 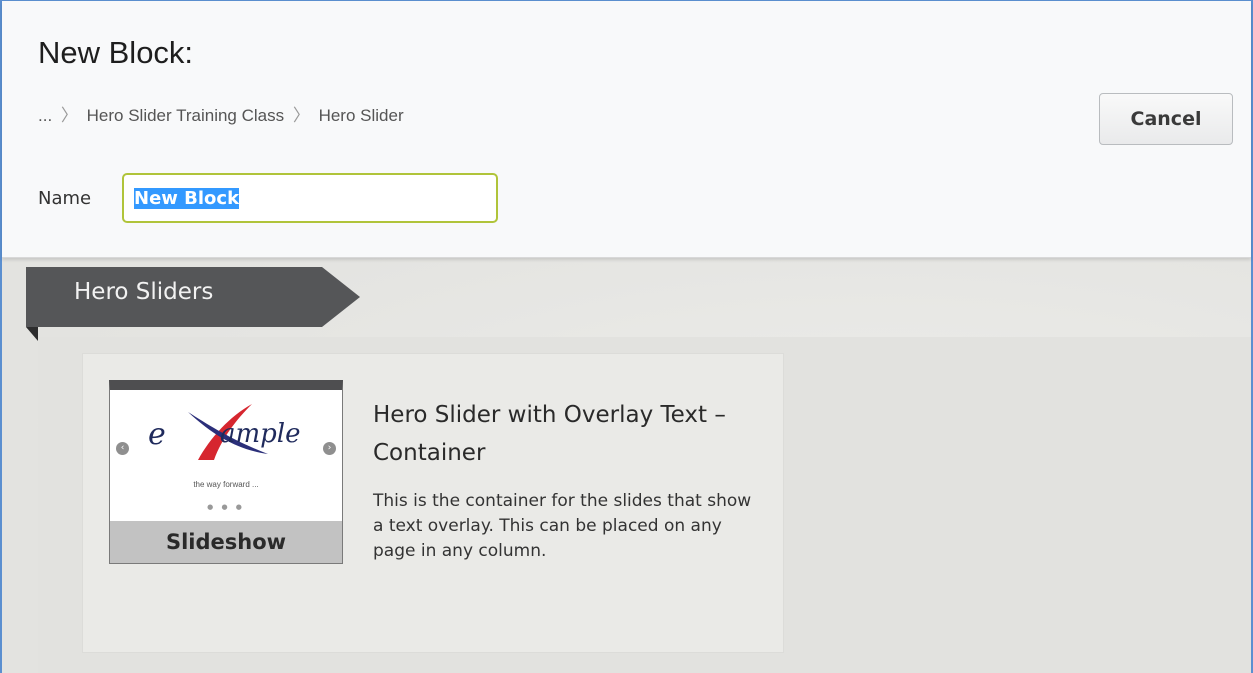 What do you see at coordinates (157, 434) in the screenshot?
I see `svg-text: e` at bounding box center [157, 434].